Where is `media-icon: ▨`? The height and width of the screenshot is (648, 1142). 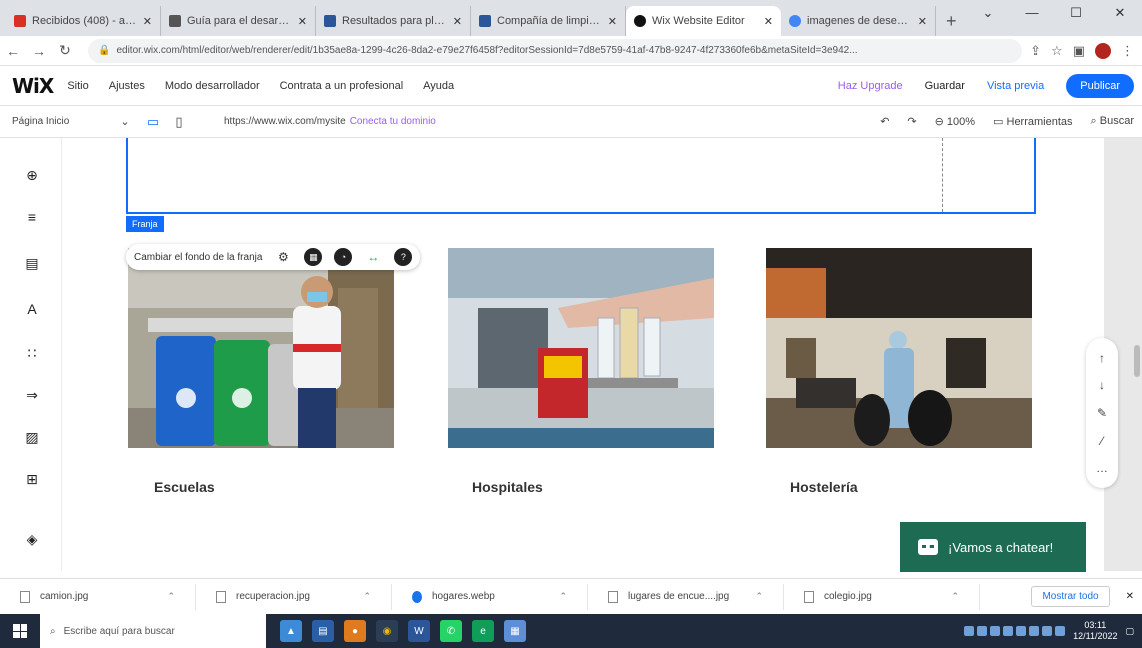 media-icon: ▨ is located at coordinates (32, 437).